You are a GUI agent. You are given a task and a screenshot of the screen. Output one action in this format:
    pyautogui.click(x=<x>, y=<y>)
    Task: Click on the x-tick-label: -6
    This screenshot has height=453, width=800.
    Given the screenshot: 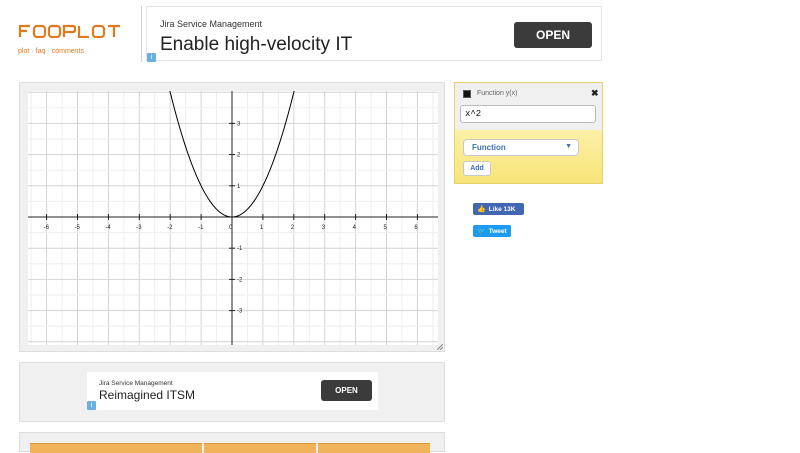 What is the action you would take?
    pyautogui.click(x=47, y=228)
    